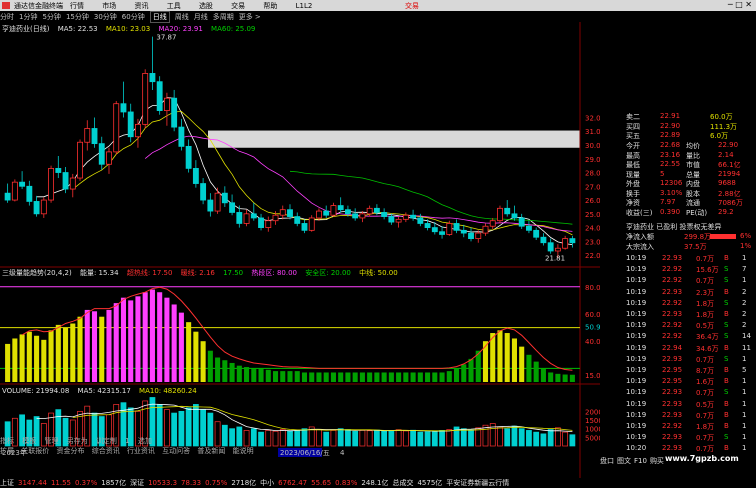 Image resolution: width=756 pixels, height=488 pixels. I want to click on quote-label: 净资, so click(633, 203).